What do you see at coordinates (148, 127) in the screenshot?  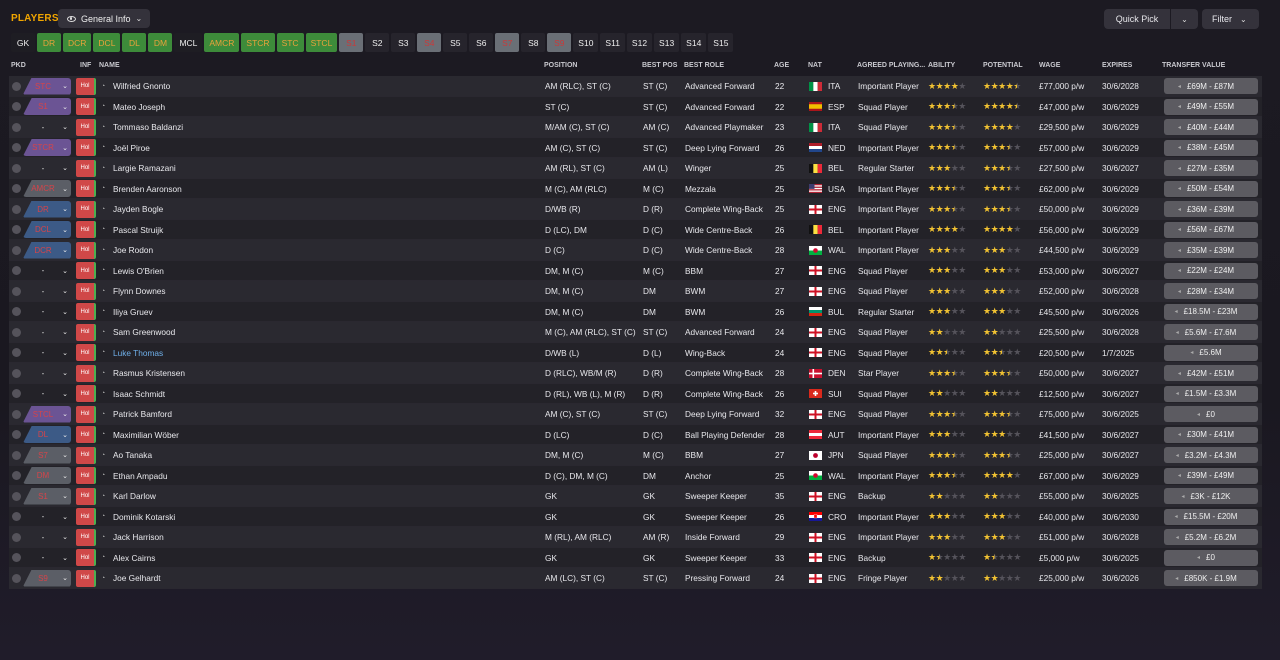 I see `player-name: Tommaso Baldanzi` at bounding box center [148, 127].